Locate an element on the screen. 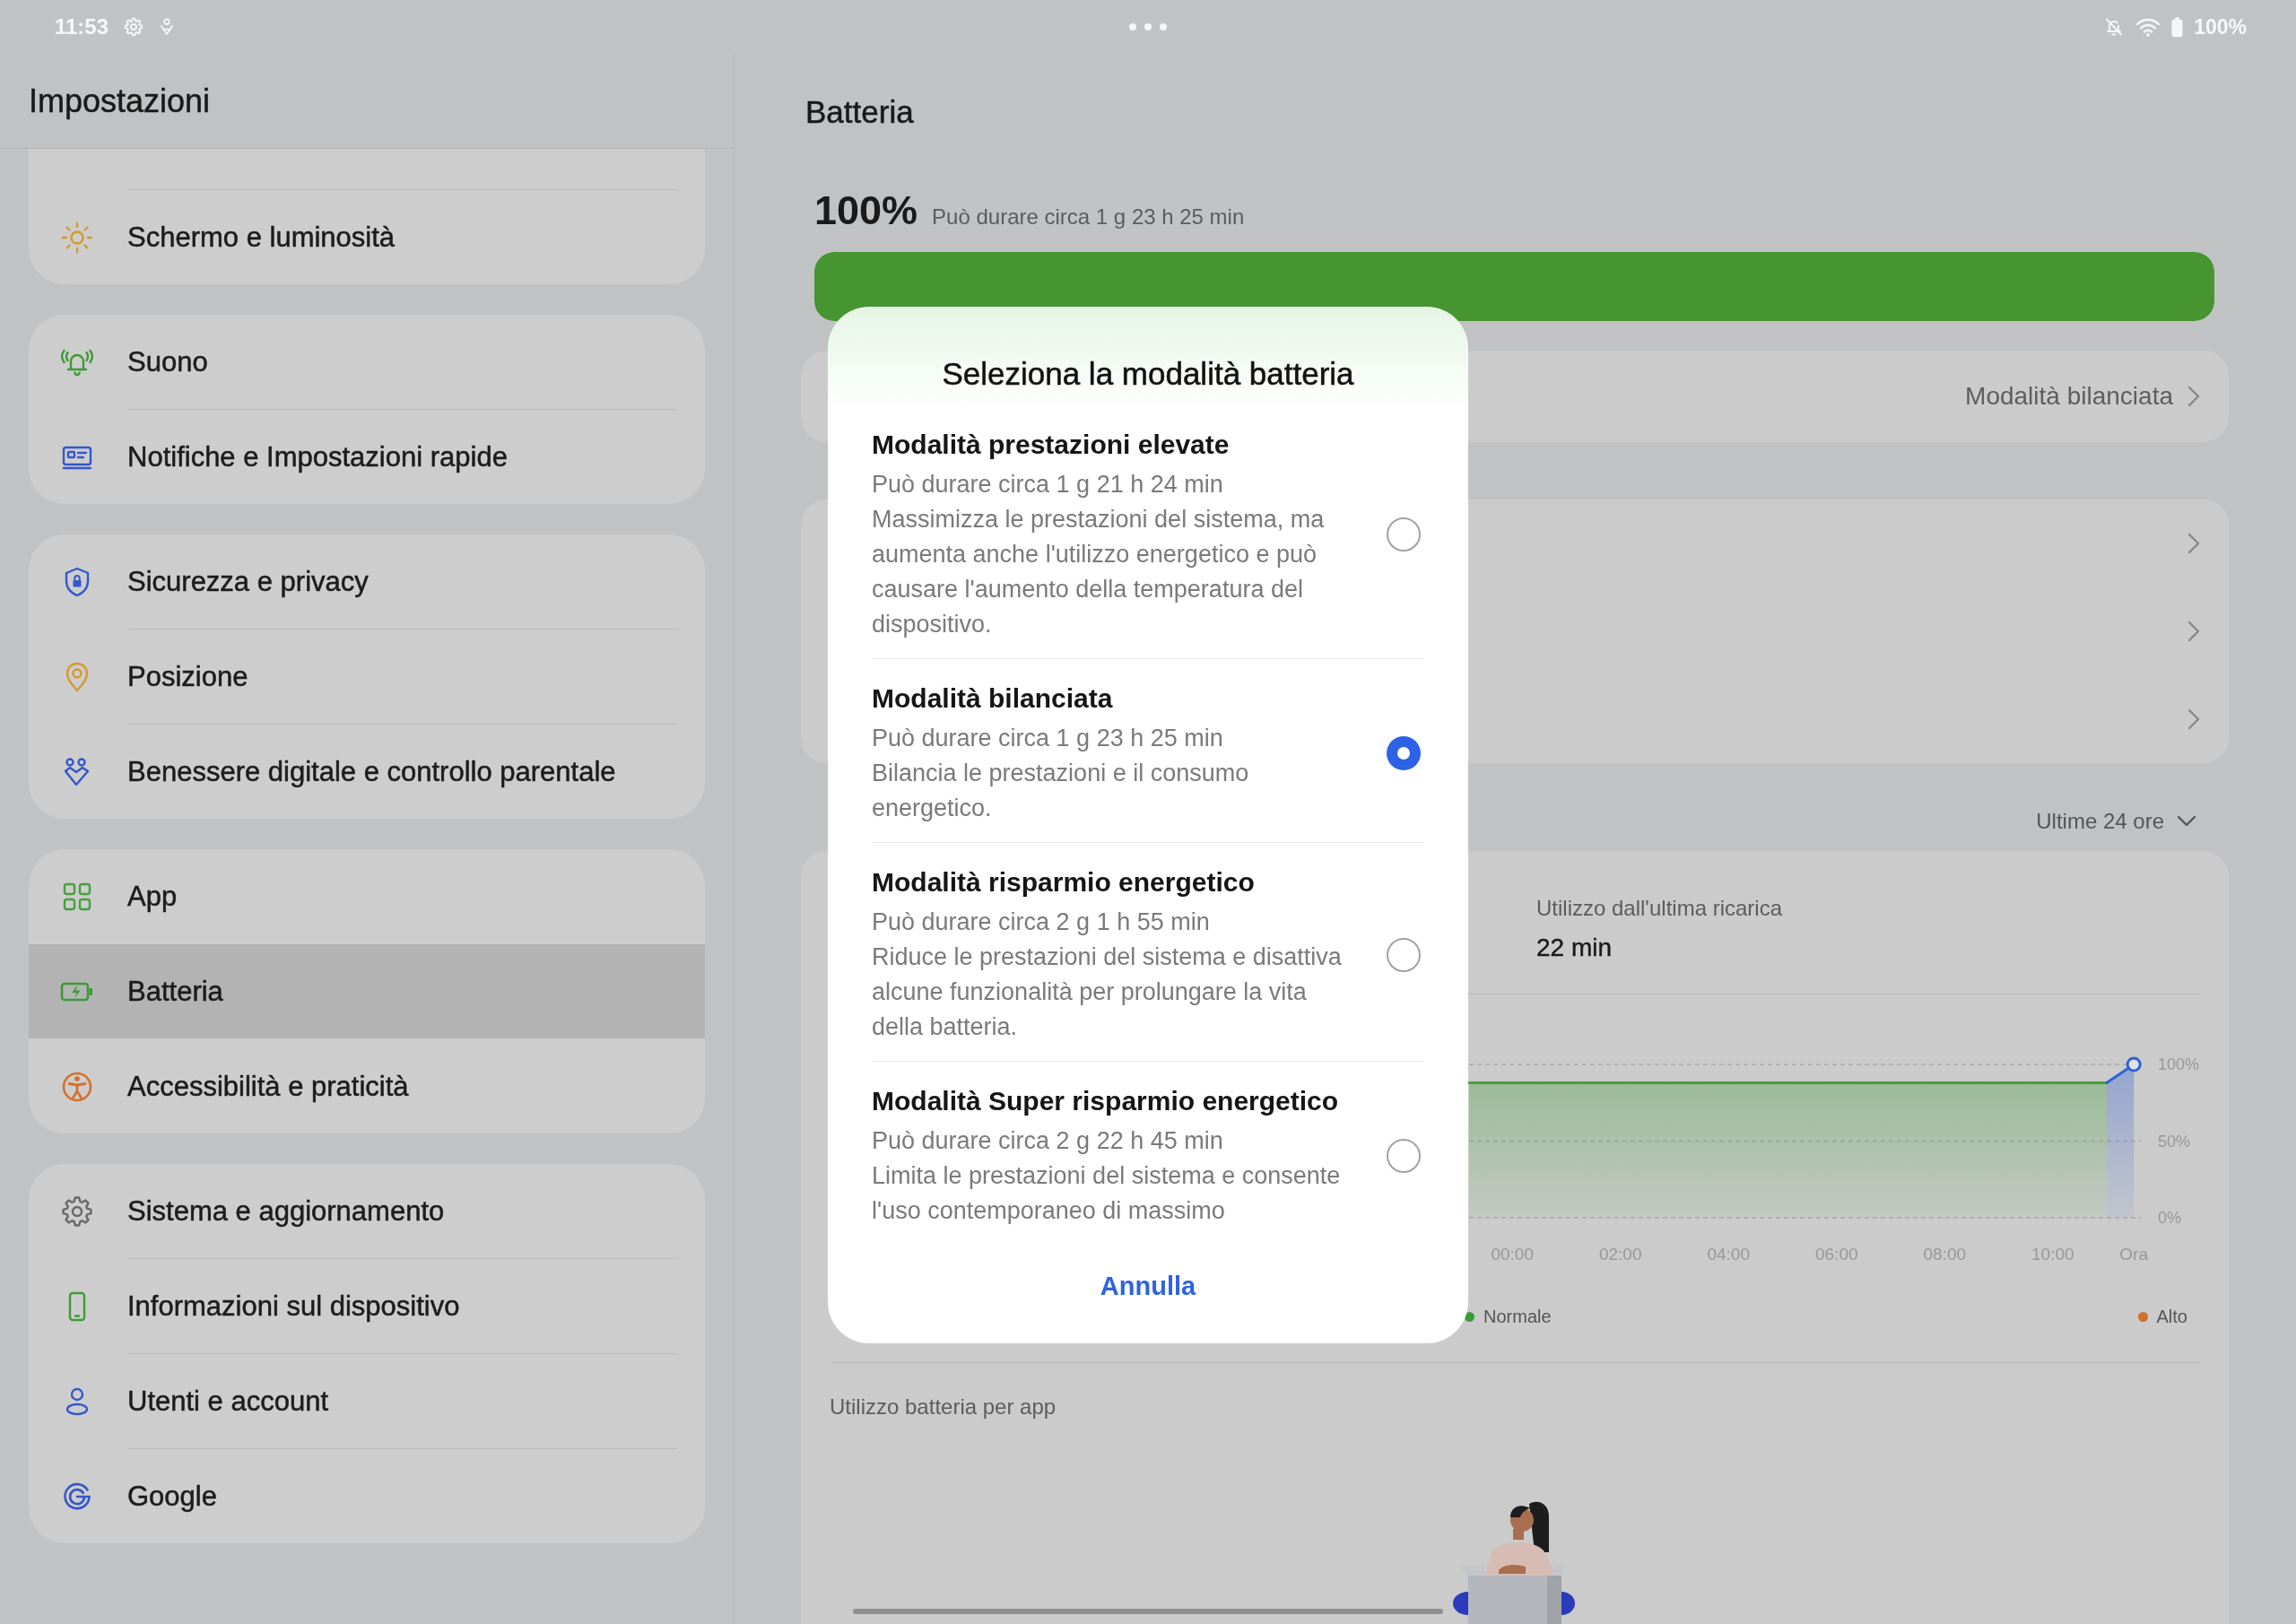  option-duration: Può durare circa 1 g 23 h 25 min is located at coordinates (1048, 738).